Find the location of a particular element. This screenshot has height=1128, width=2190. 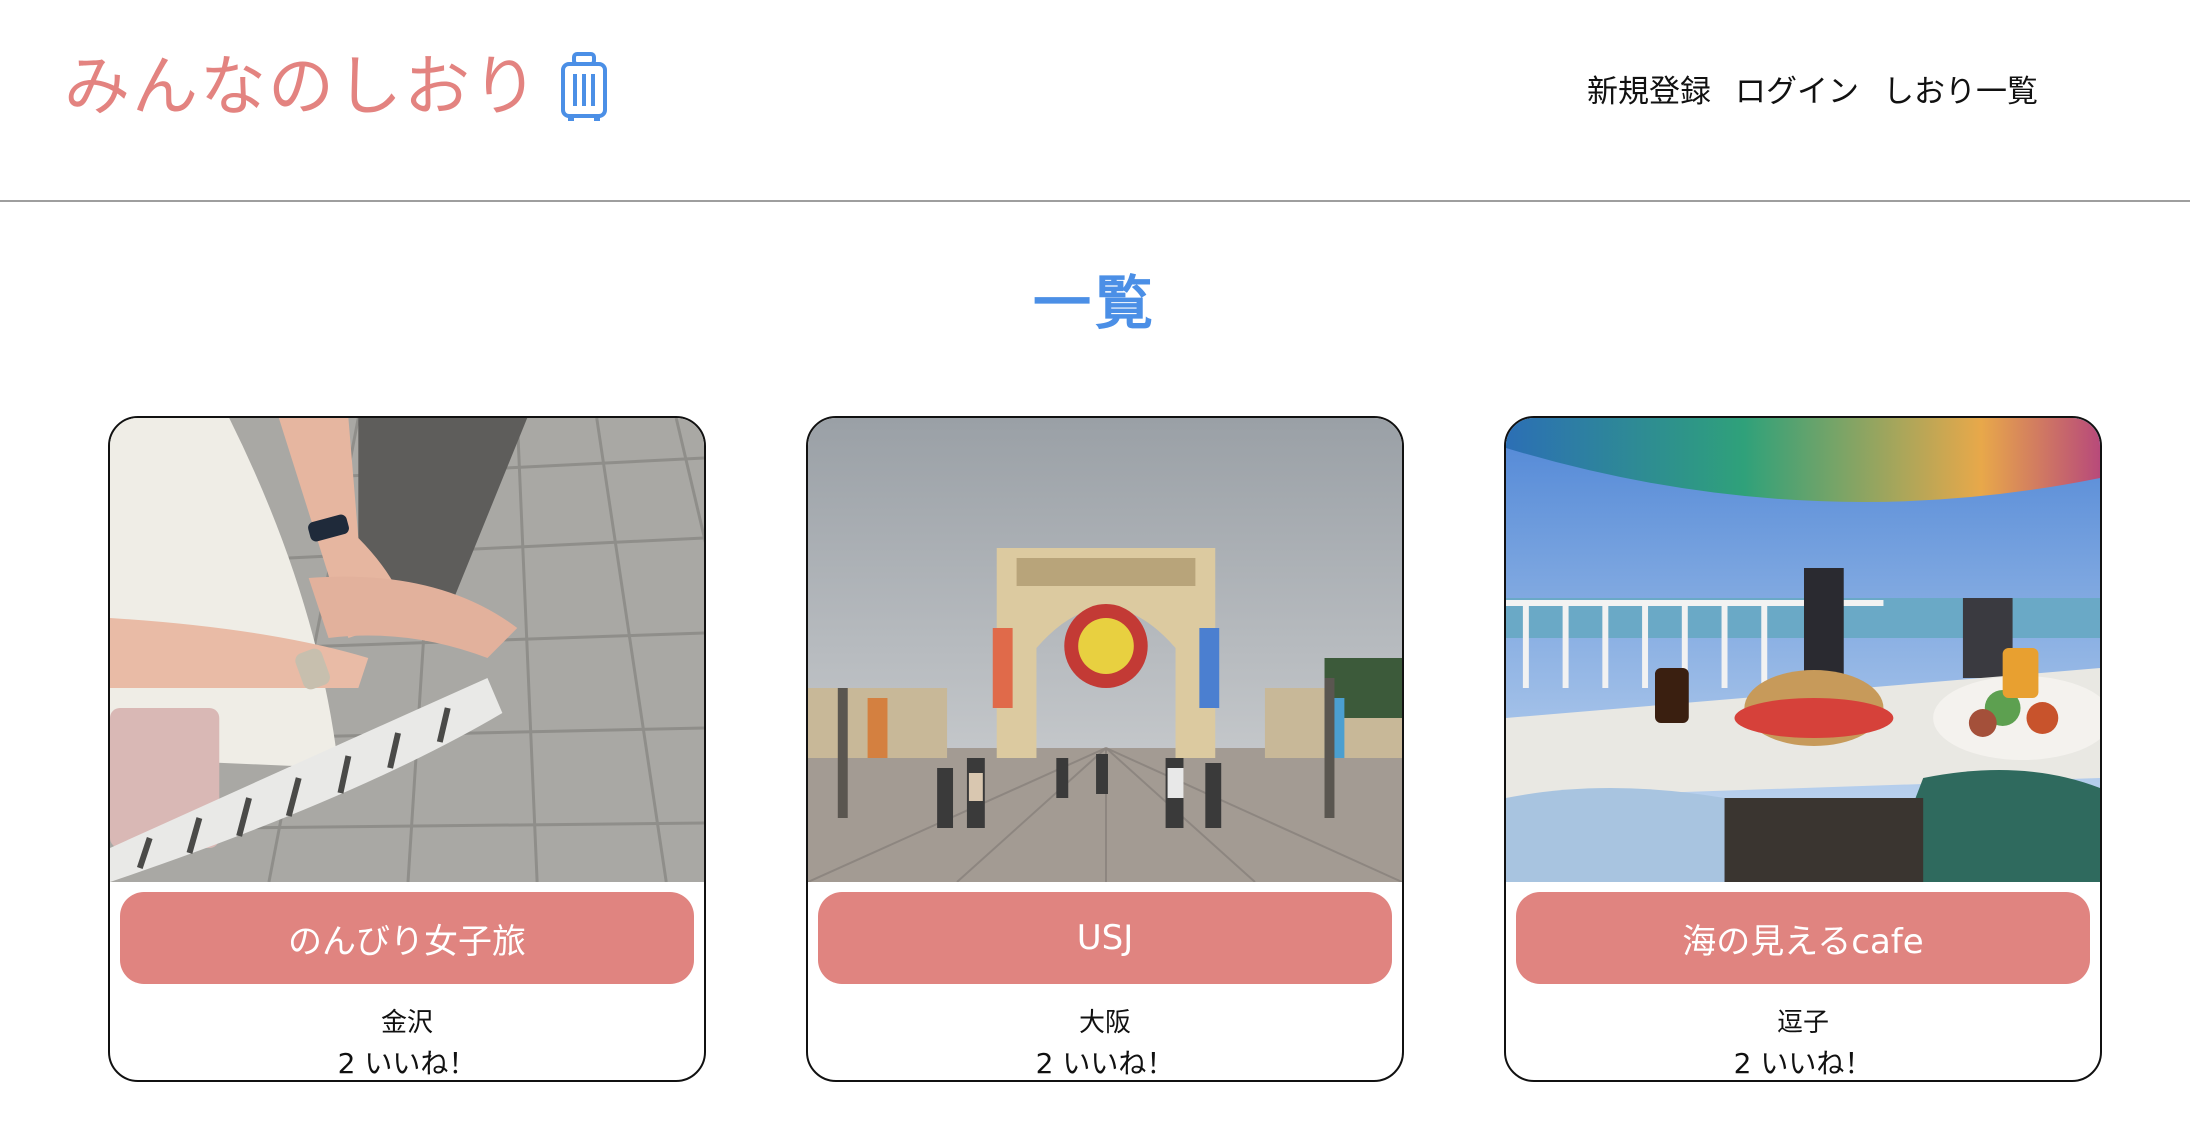

suitcase-icon is located at coordinates (584, 87).